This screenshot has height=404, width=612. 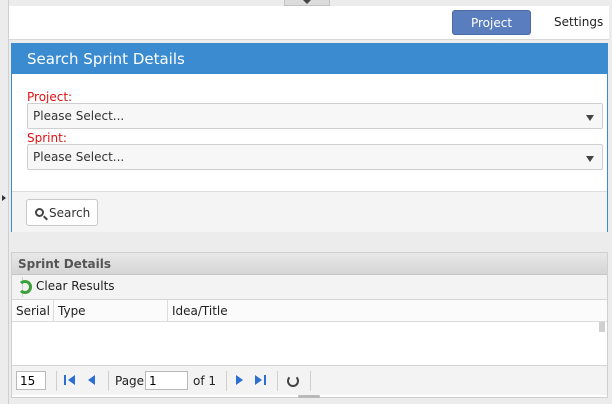 What do you see at coordinates (309, 264) in the screenshot?
I see `grid-title: Sprint Details` at bounding box center [309, 264].